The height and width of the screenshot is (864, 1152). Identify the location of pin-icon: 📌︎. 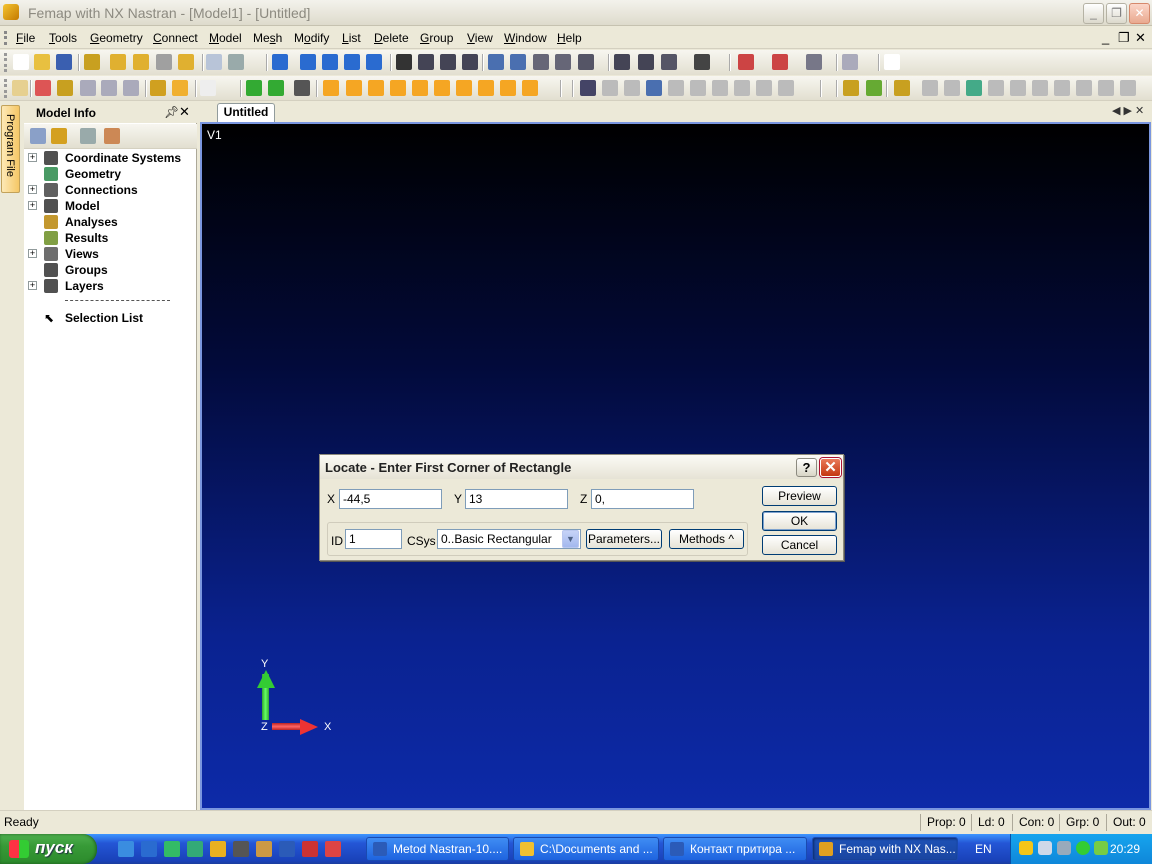
(171, 112).